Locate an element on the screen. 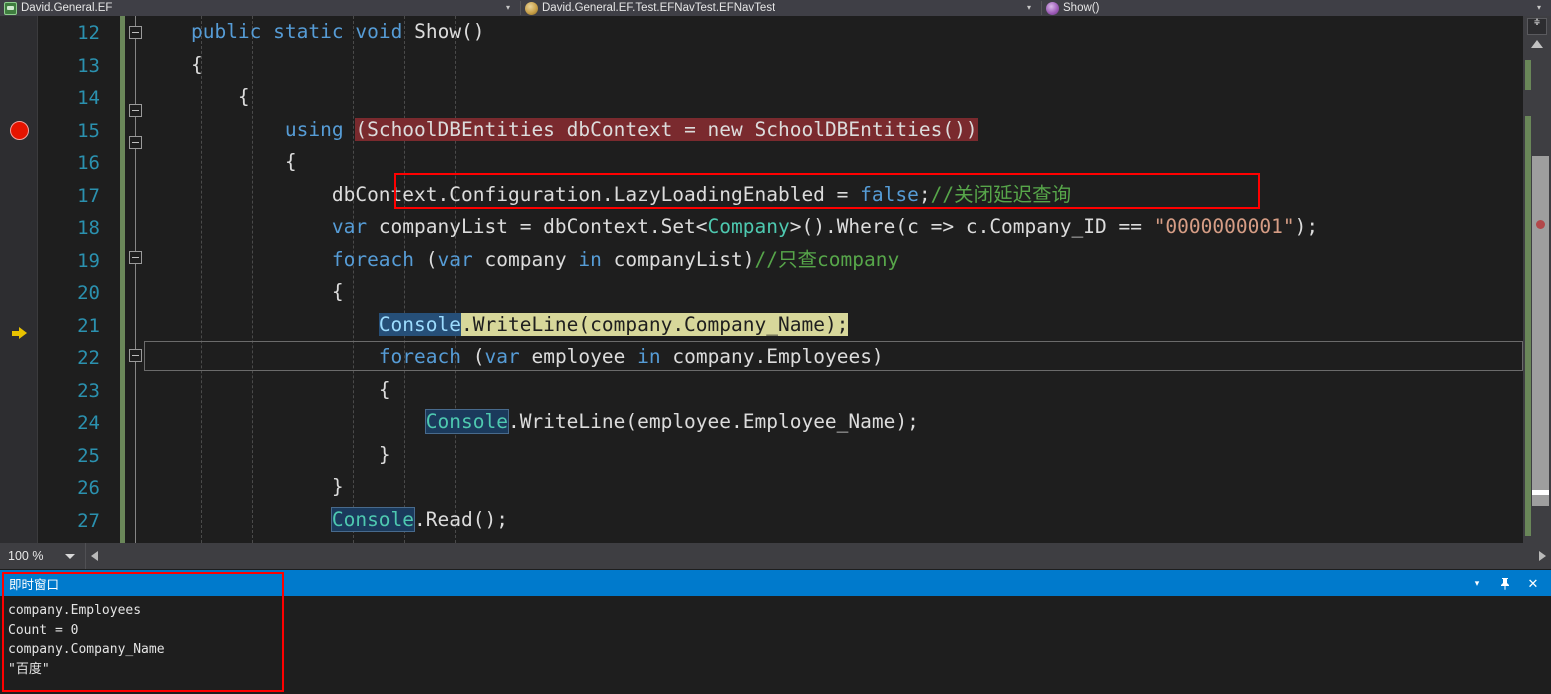 Image resolution: width=1551 pixels, height=694 pixels. token-expression: ); is located at coordinates (1306, 226).